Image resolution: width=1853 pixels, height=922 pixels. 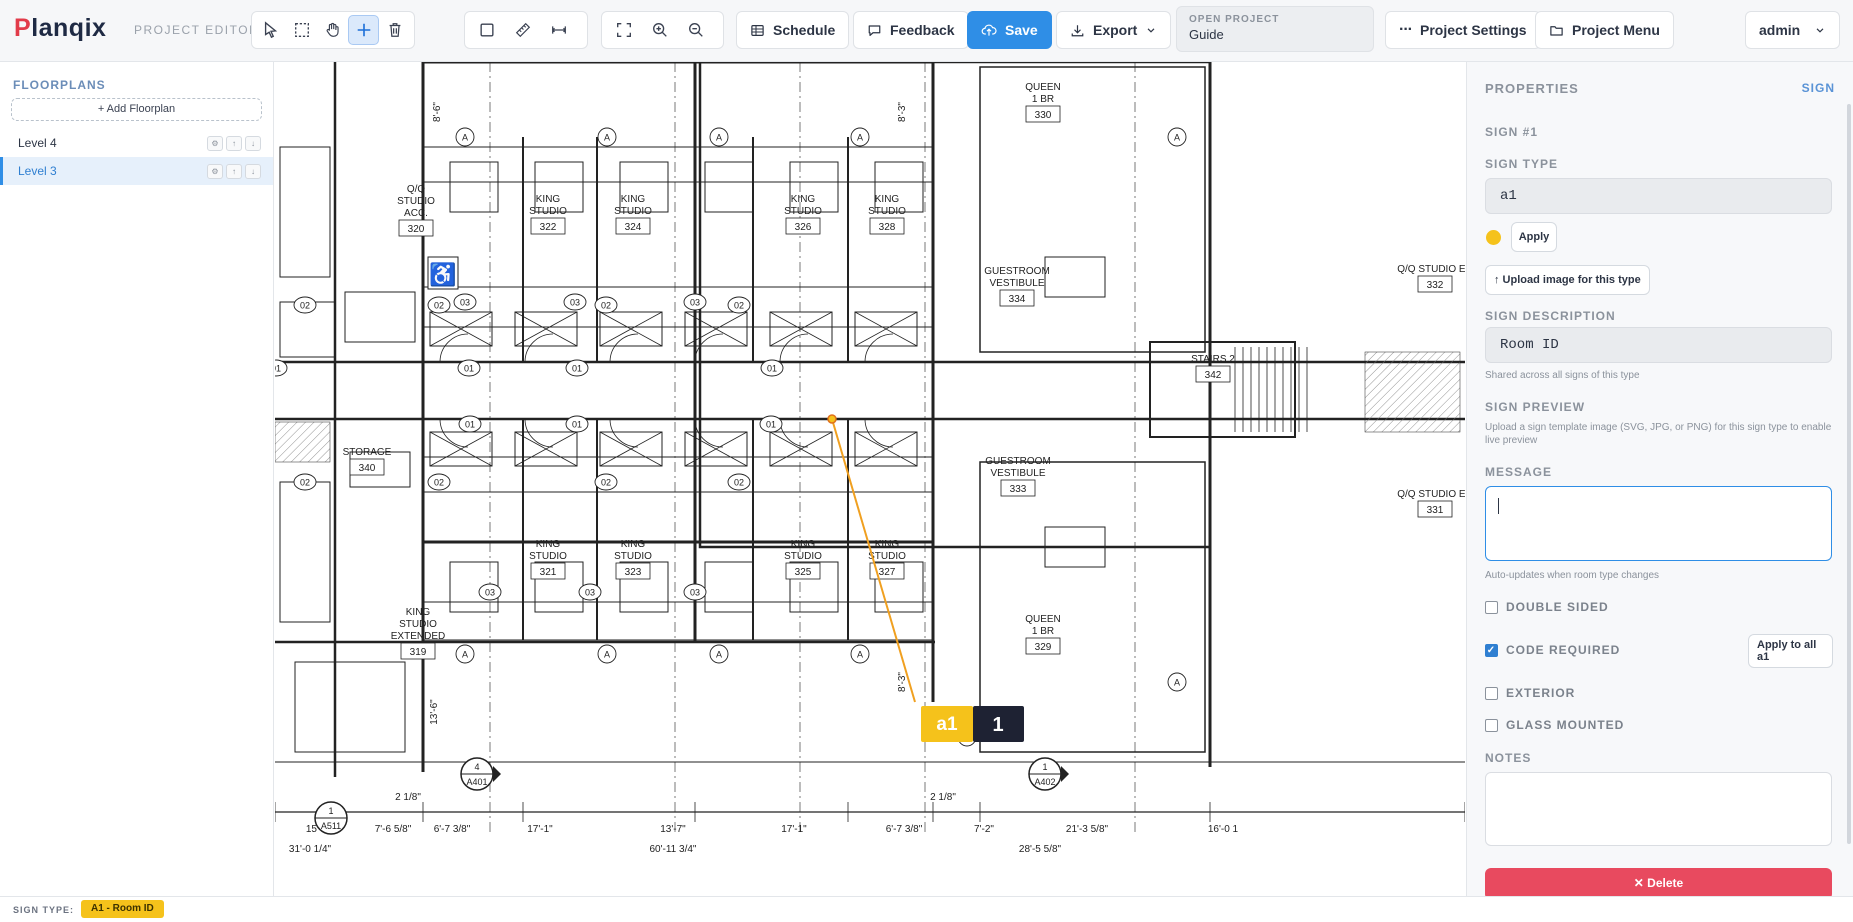 I want to click on type-color-swatch, so click(x=1493, y=237).